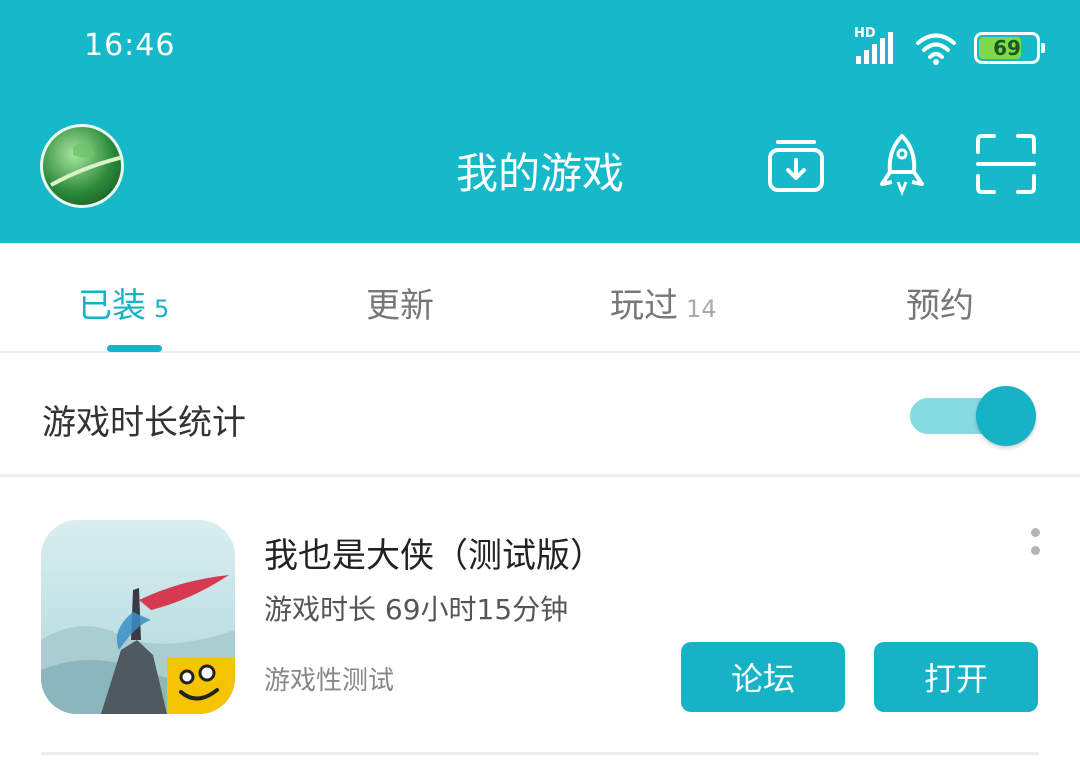 This screenshot has height=777, width=1080. I want to click on more-options-icon, so click(1035, 548).